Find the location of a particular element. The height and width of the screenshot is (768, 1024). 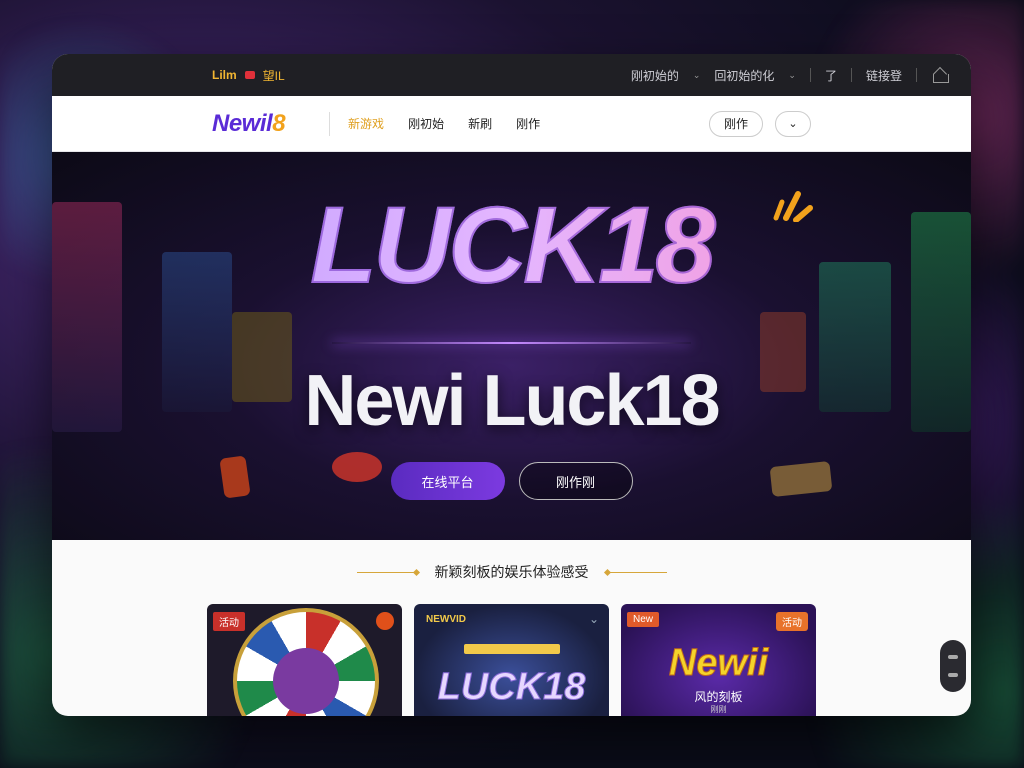

card-caption: 刚刚 is located at coordinates (718, 709).